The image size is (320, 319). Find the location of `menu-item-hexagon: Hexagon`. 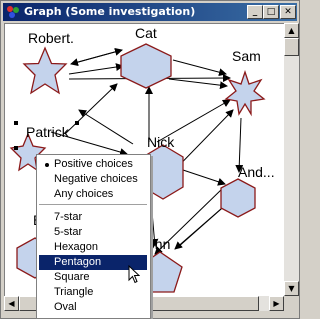

menu-item-hexagon: Hexagon is located at coordinates (93, 247).